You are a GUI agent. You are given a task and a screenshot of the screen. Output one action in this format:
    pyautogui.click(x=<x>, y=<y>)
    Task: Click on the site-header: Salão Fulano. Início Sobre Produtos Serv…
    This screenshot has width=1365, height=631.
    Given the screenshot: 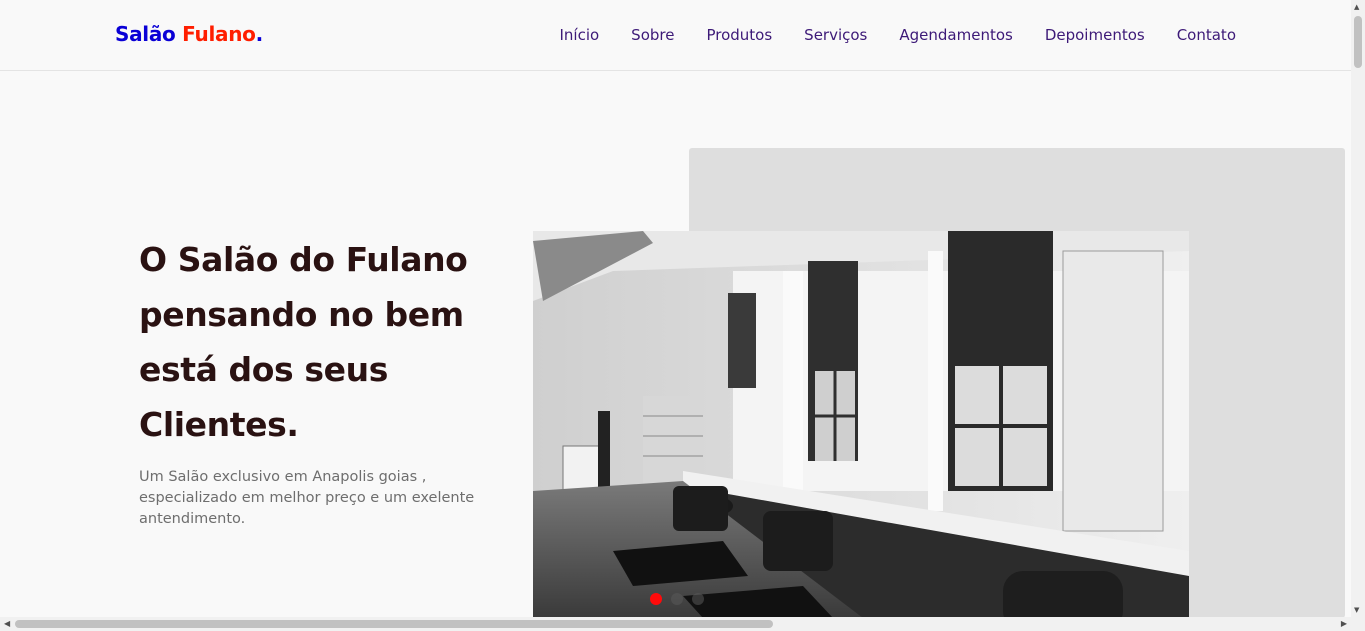 What is the action you would take?
    pyautogui.click(x=675, y=35)
    